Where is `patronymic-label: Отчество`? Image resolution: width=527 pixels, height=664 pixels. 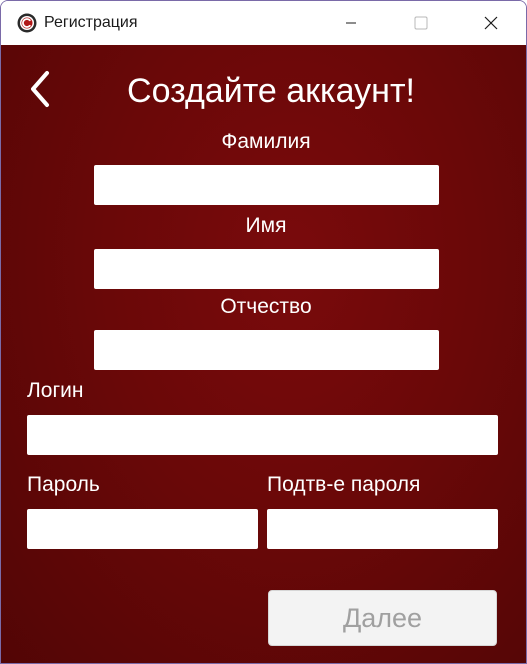
patronymic-label: Отчество is located at coordinates (266, 306).